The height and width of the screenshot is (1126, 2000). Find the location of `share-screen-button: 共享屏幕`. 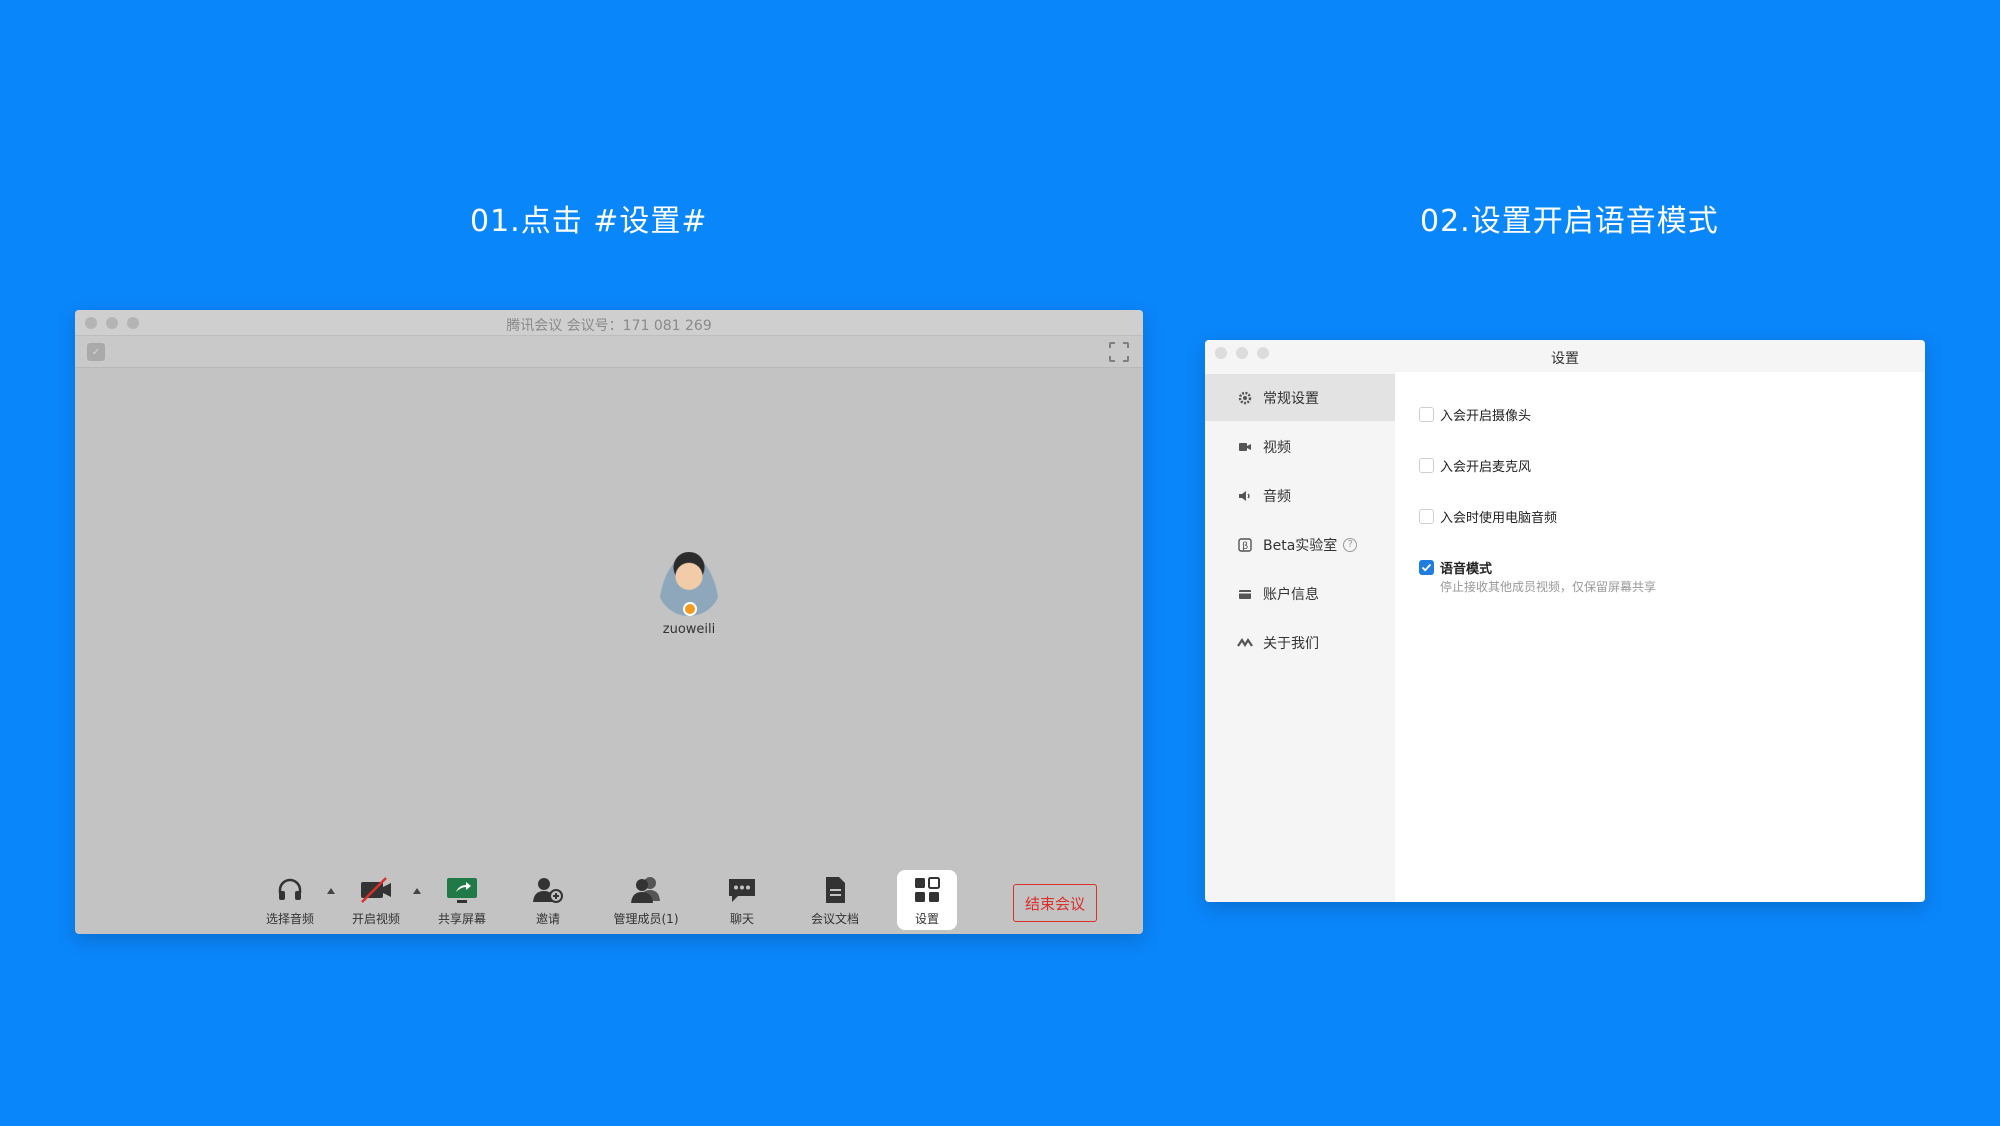

share-screen-button: 共享屏幕 is located at coordinates (462, 900).